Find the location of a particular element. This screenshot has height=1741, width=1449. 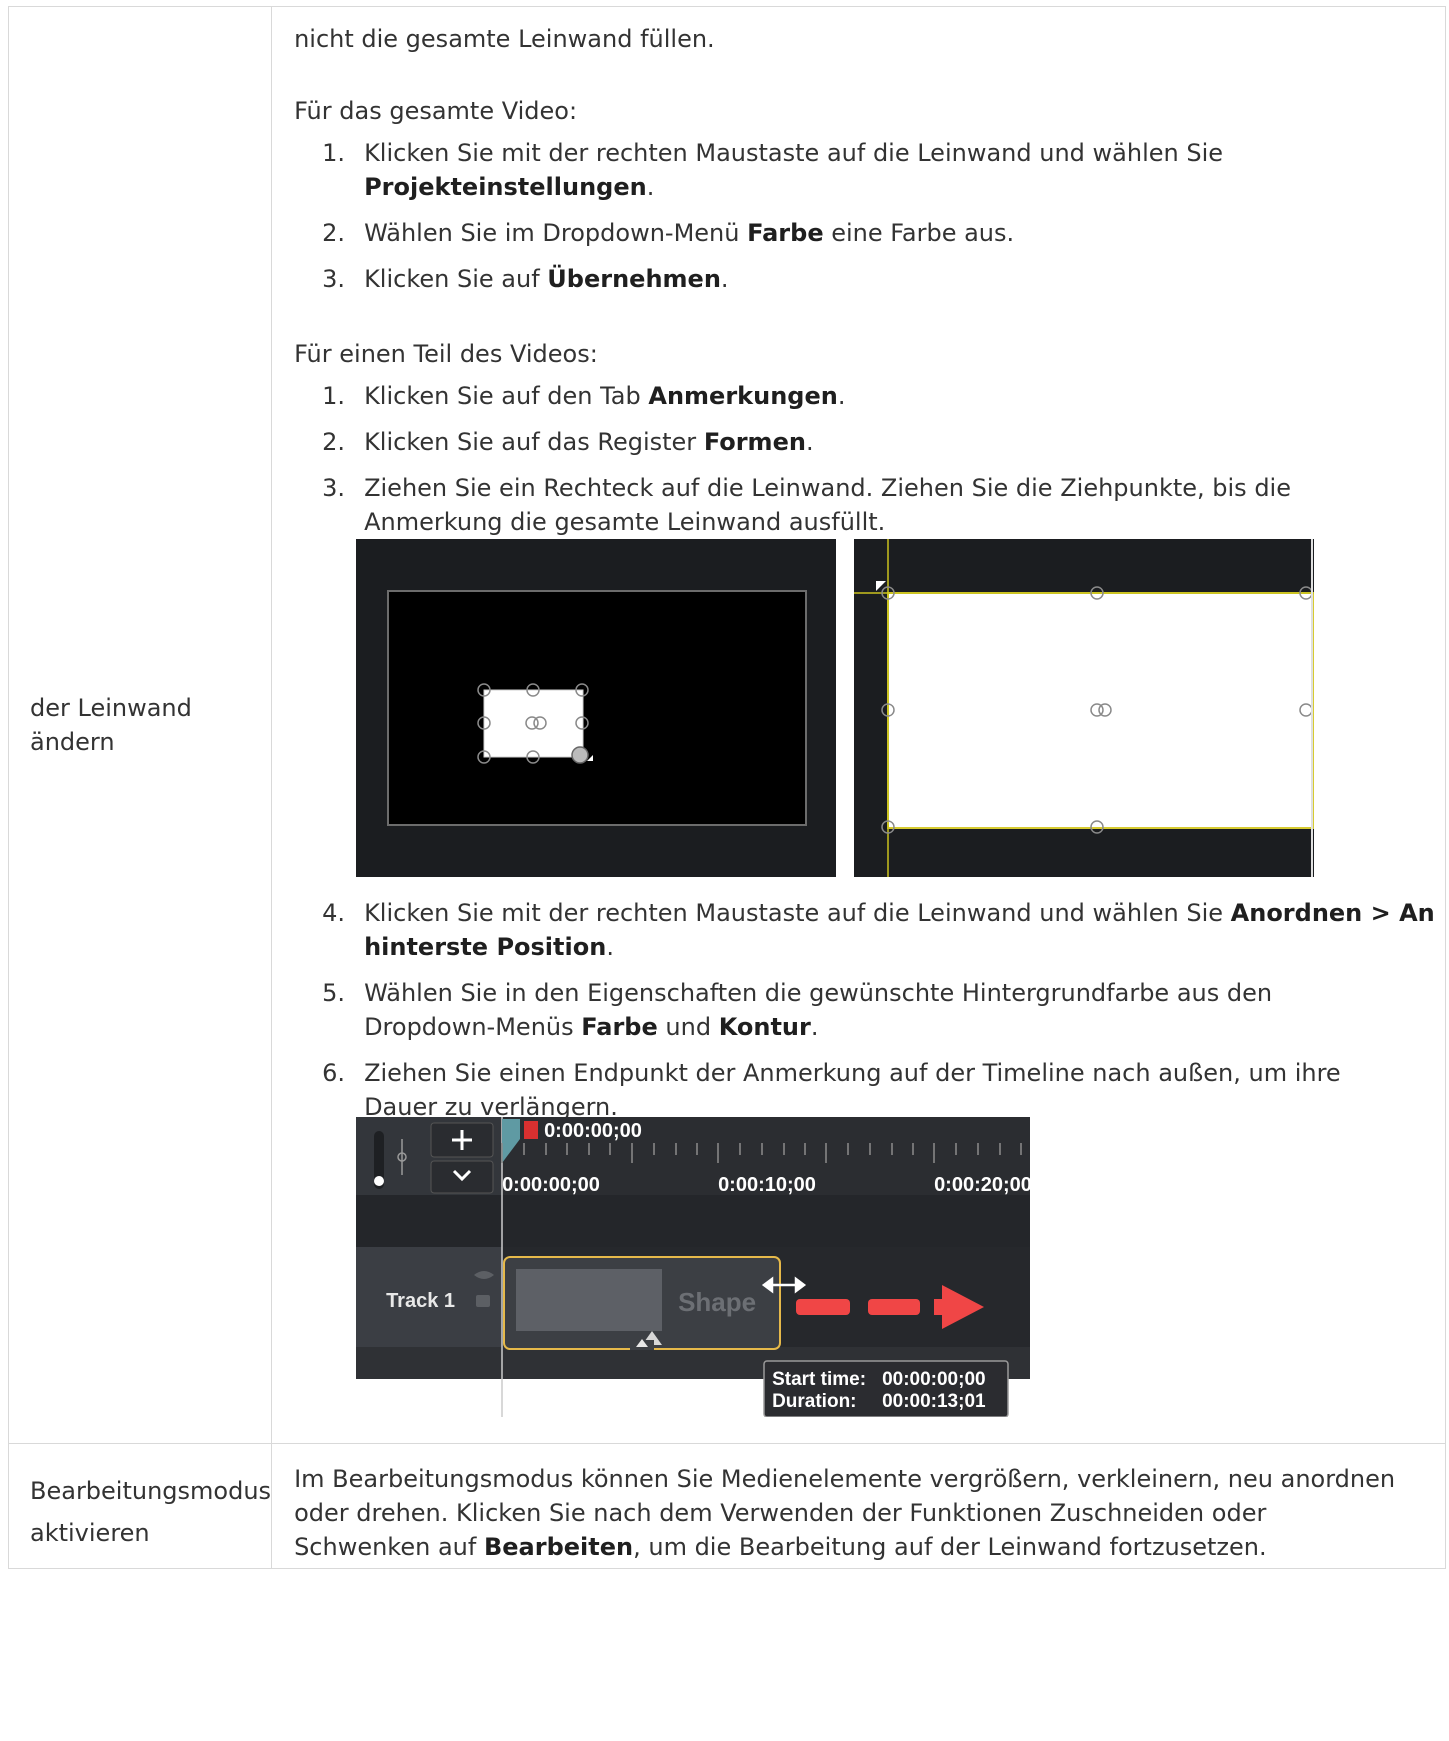

section-heading: Für das gesamte Video: is located at coordinates (436, 111).